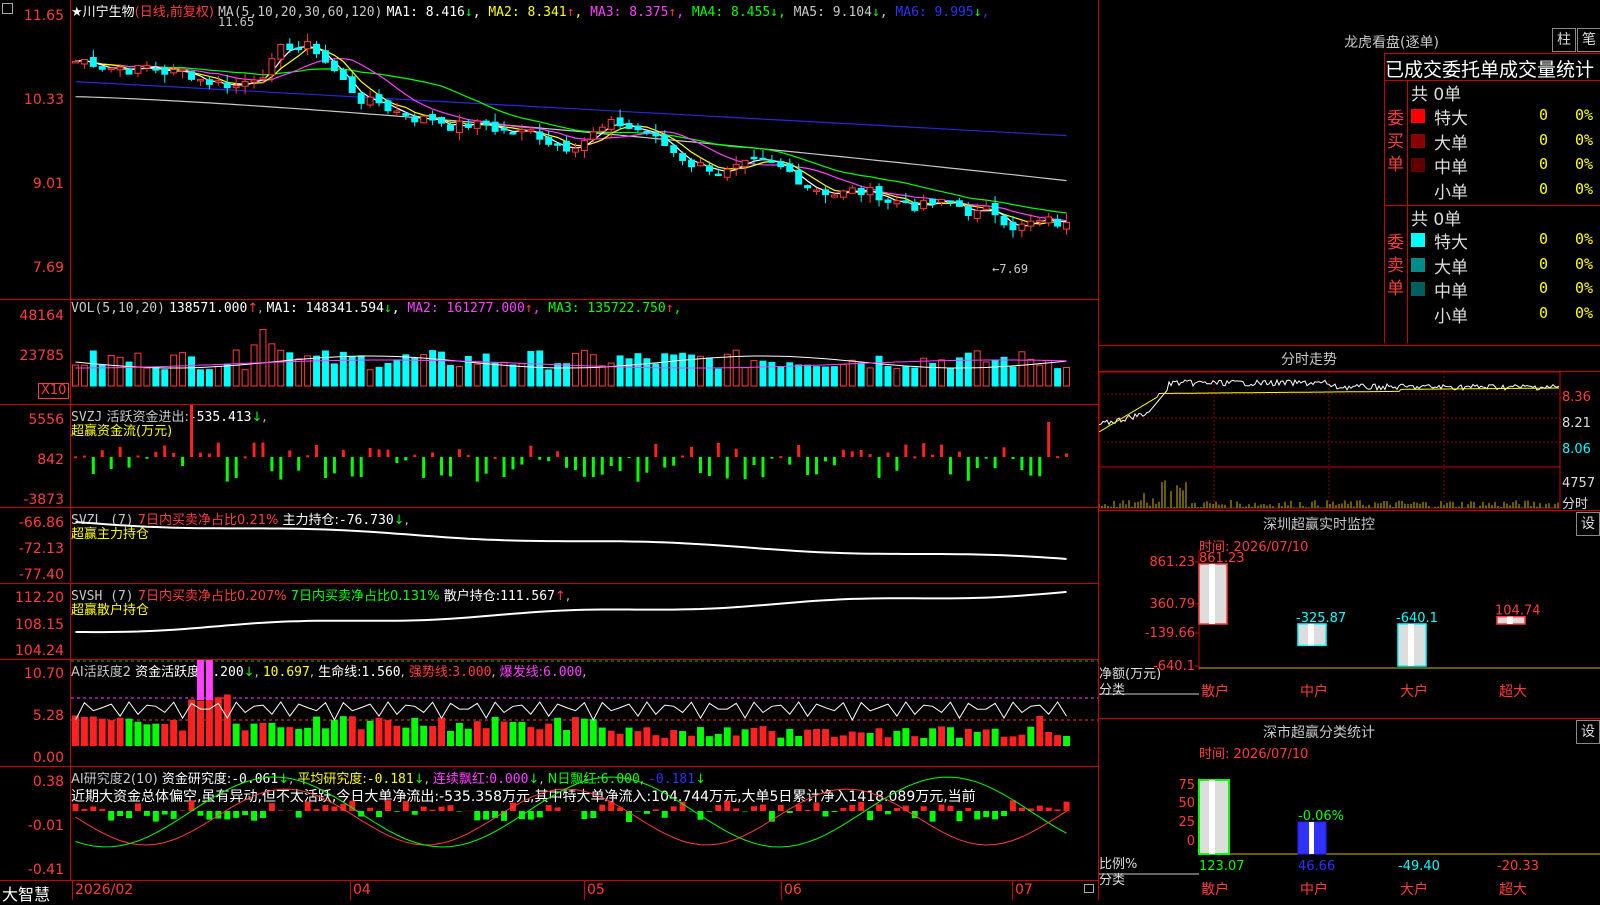 This screenshot has width=1600, height=905. Describe the element at coordinates (584, 823) in the screenshot. I see `ai2-chart` at that location.